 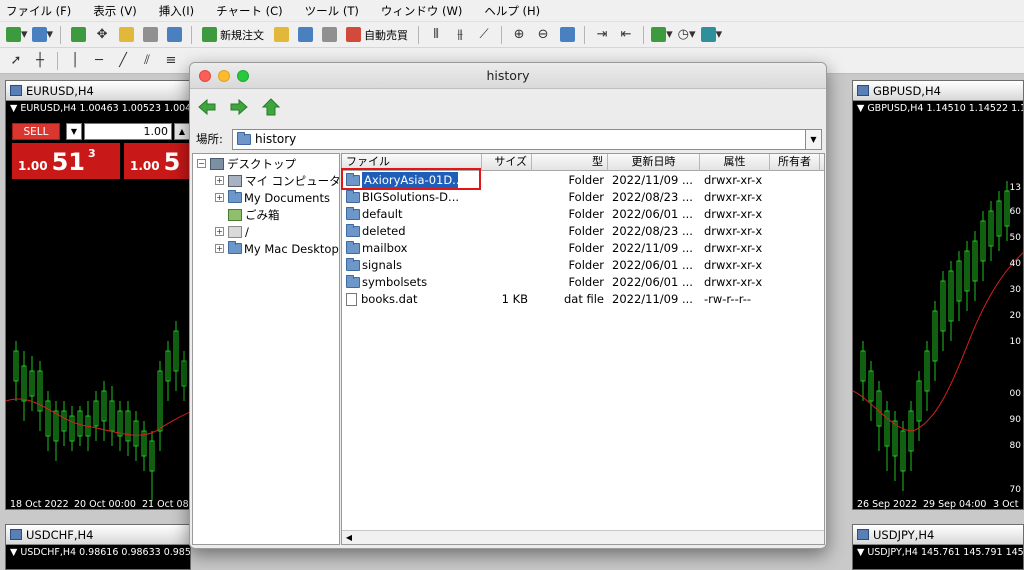 I want to click on tree-item-my-documents: + My Documents, so click(x=272, y=197).